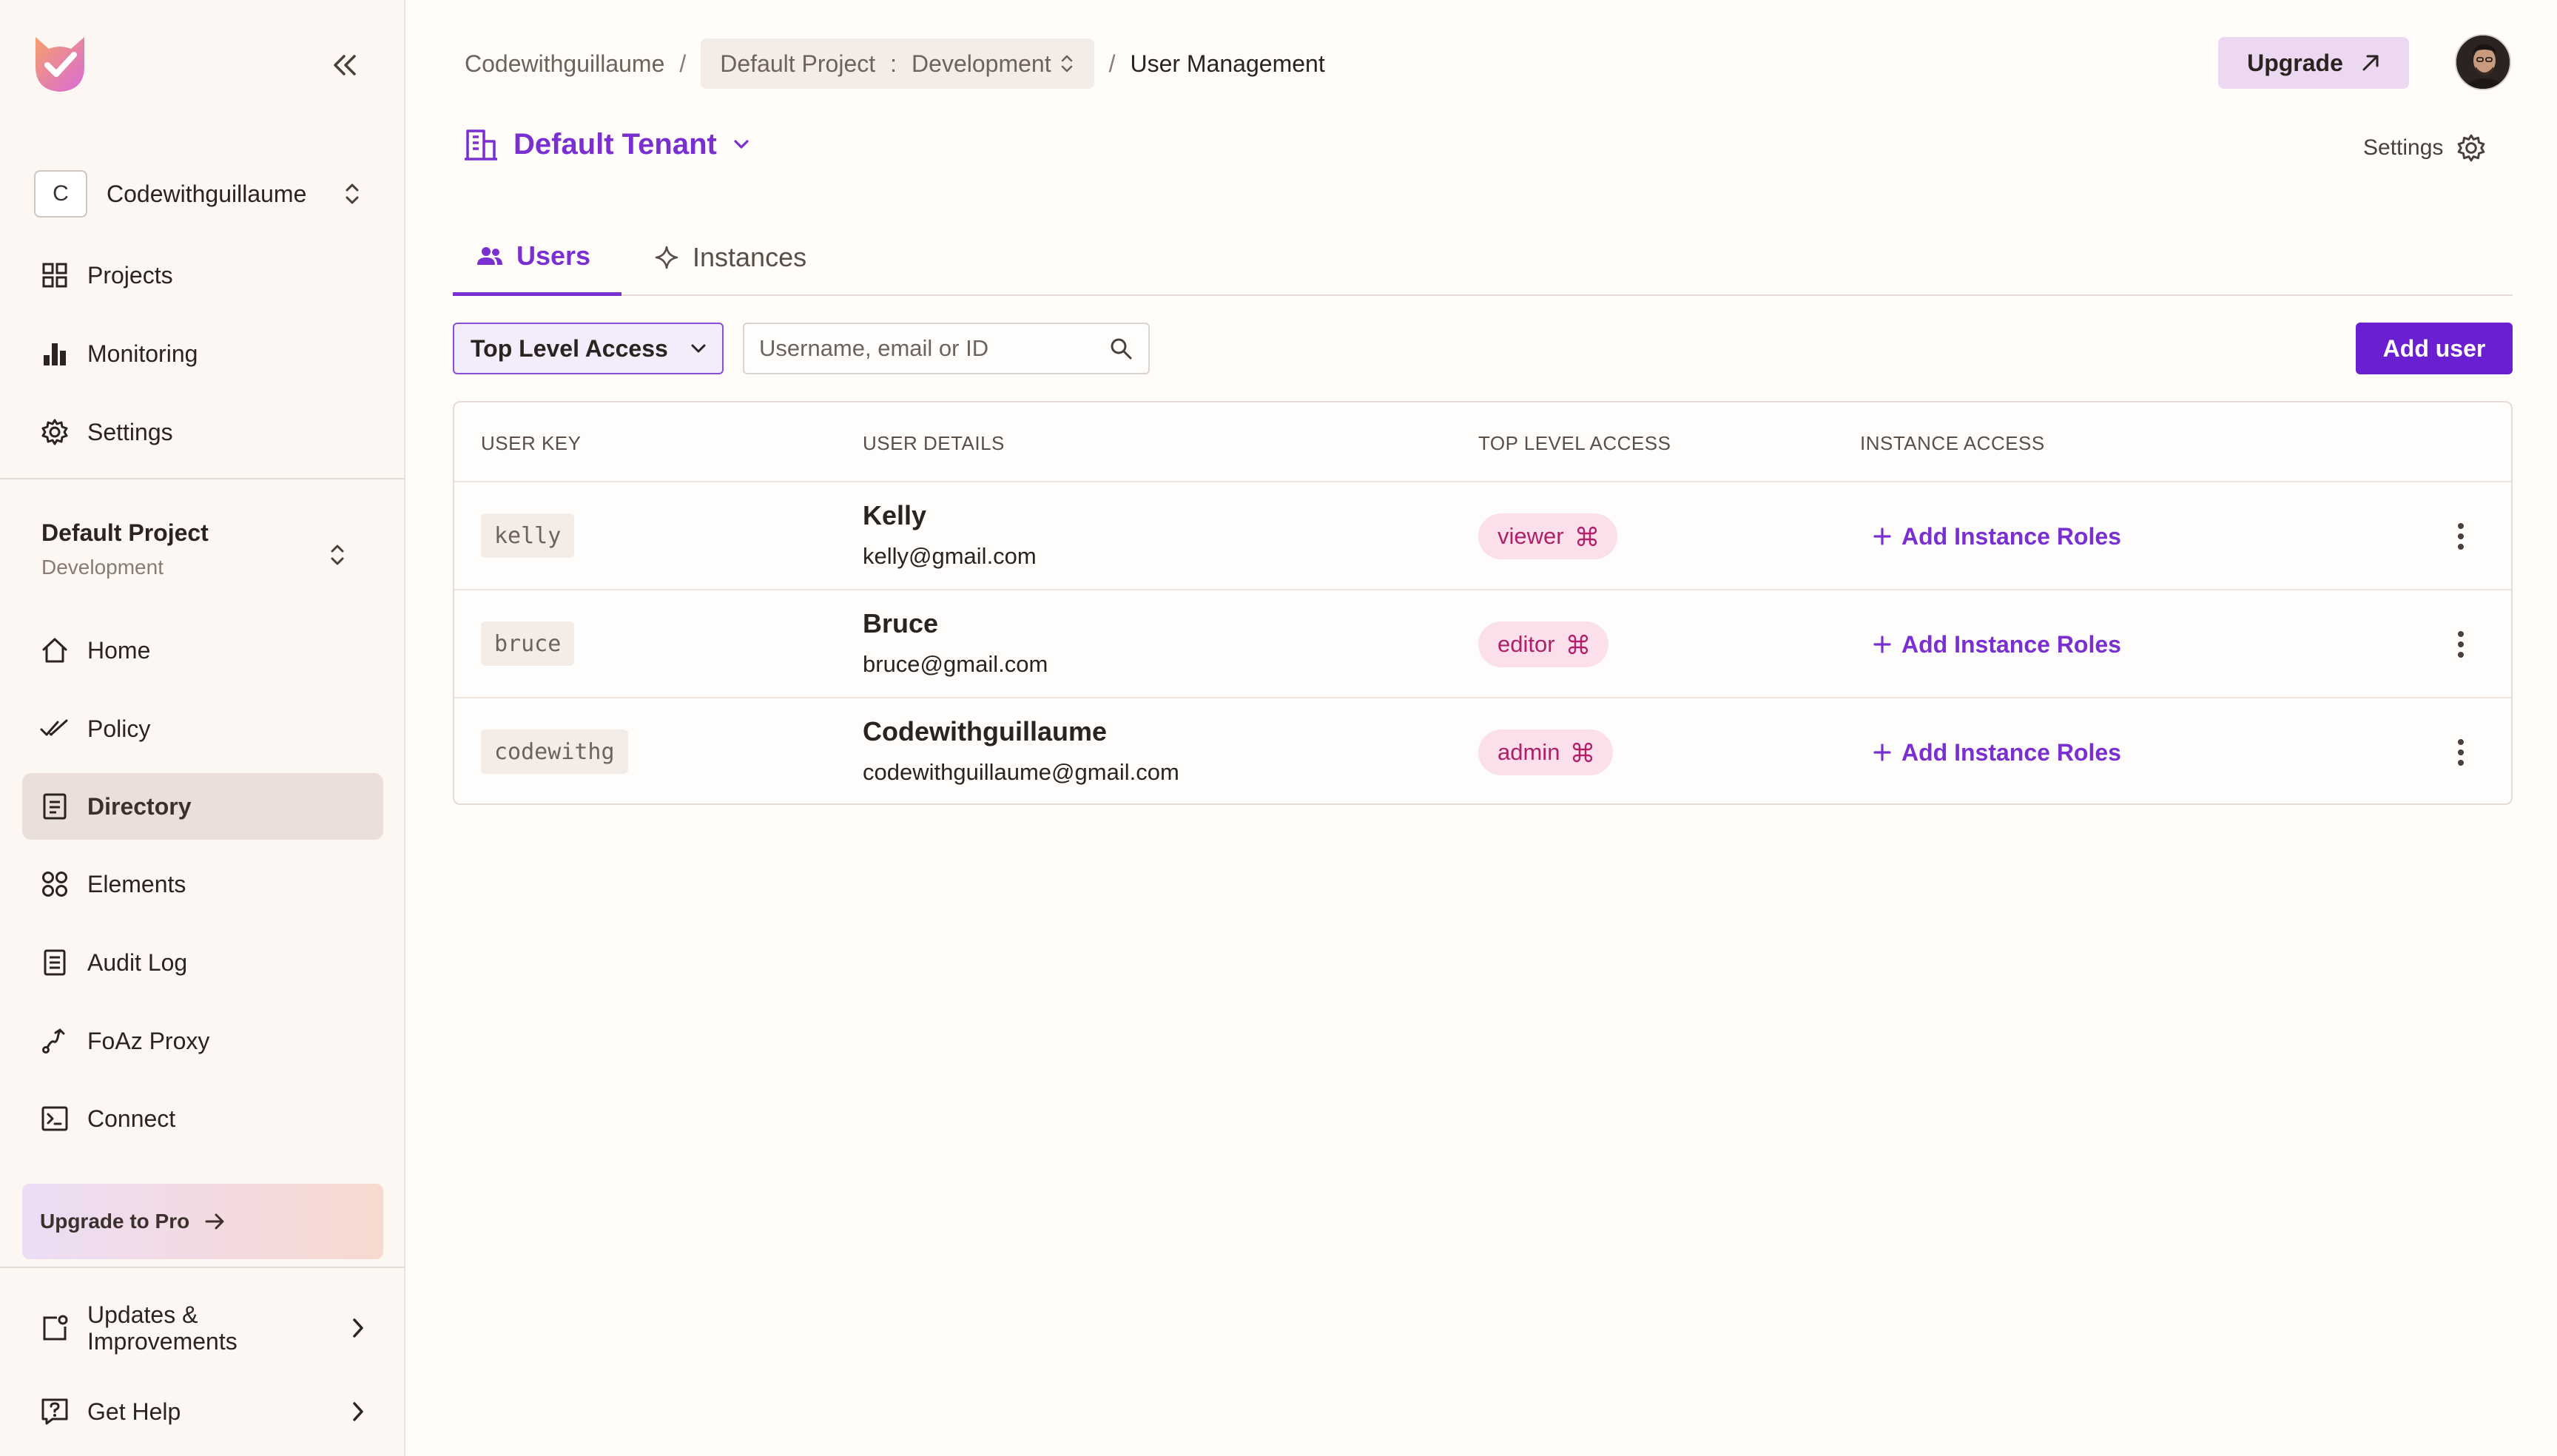 This screenshot has height=1456, width=2557. Describe the element at coordinates (203, 963) in the screenshot. I see `sidebar-item-audit-log: Audit Log` at that location.